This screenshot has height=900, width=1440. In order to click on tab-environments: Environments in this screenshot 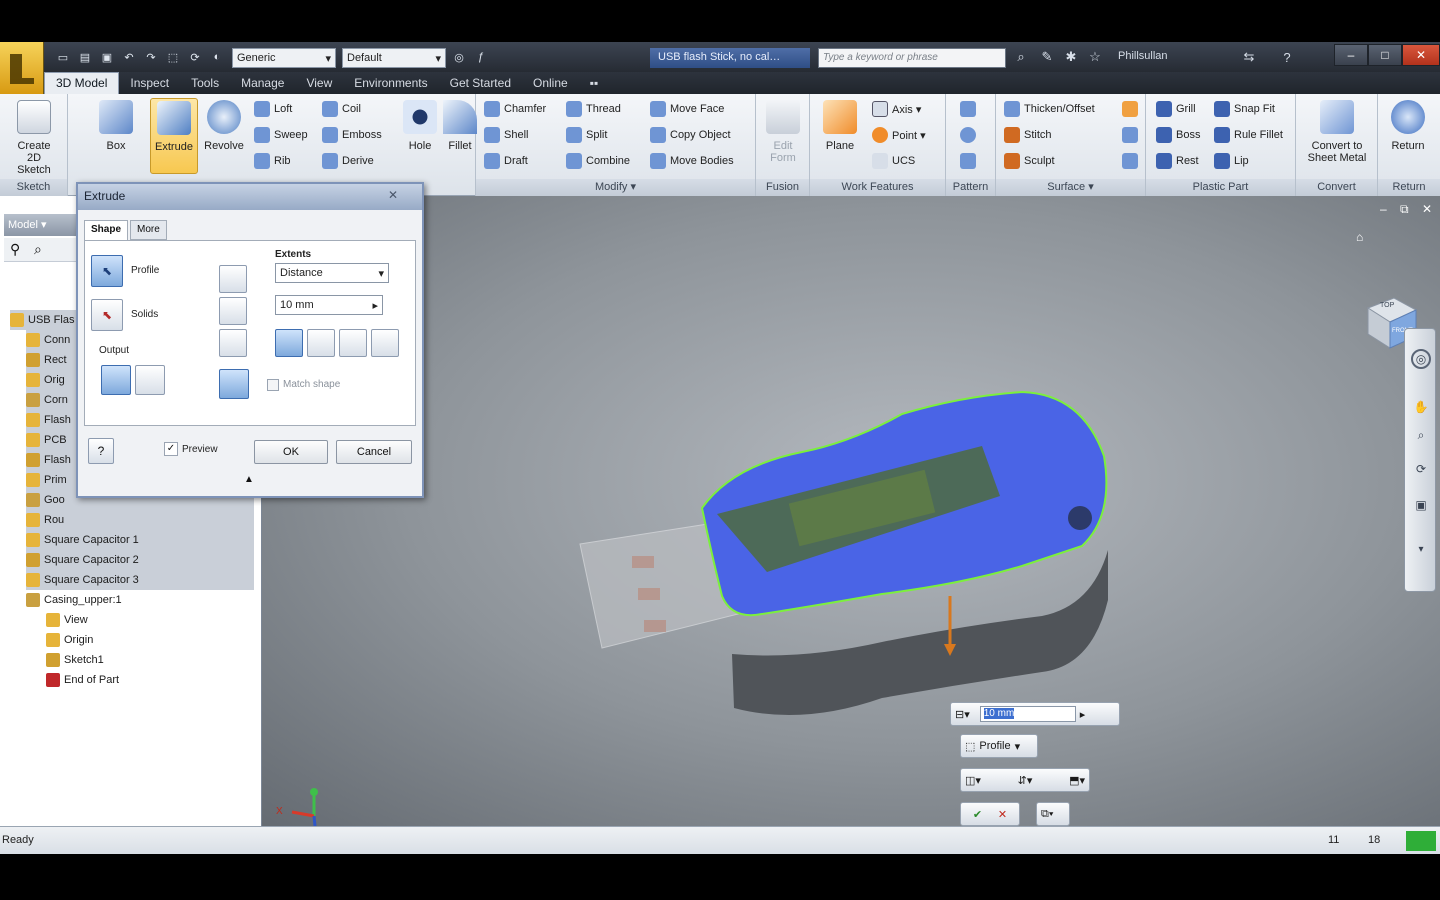, I will do `click(390, 83)`.